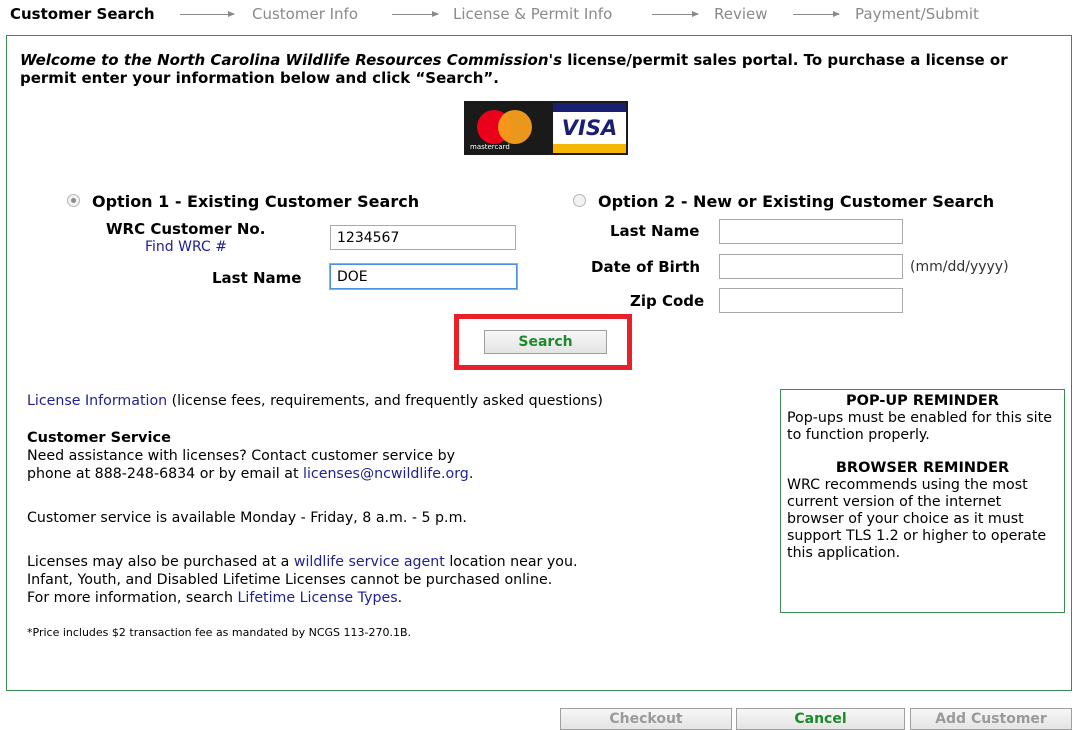 The image size is (1076, 730). What do you see at coordinates (820, 719) in the screenshot?
I see `cancel-button: Cancel` at bounding box center [820, 719].